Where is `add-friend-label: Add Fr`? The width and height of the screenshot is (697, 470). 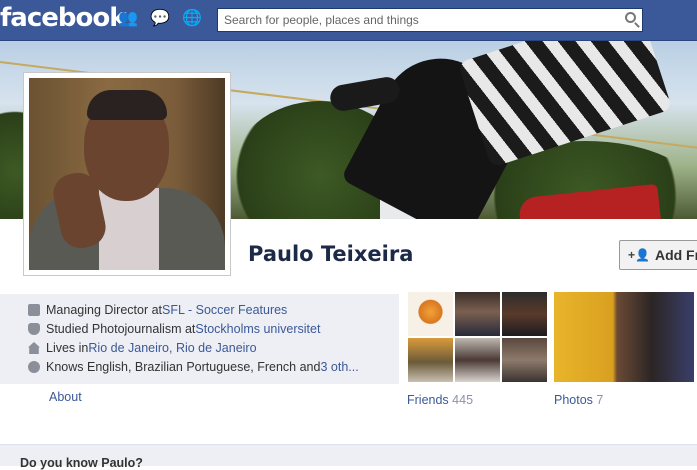
add-friend-label: Add Fr is located at coordinates (675, 255).